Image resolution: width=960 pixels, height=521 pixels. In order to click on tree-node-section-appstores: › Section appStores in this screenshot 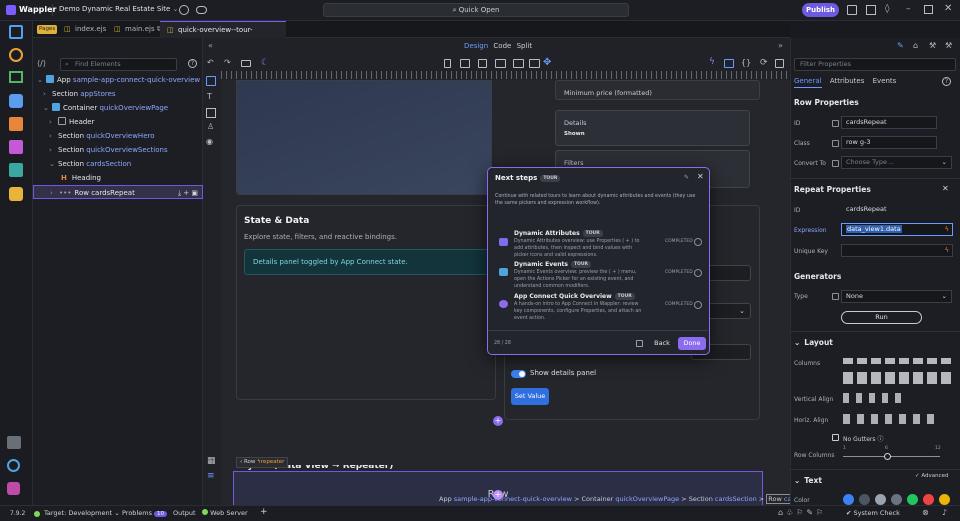, I will do `click(118, 94)`.